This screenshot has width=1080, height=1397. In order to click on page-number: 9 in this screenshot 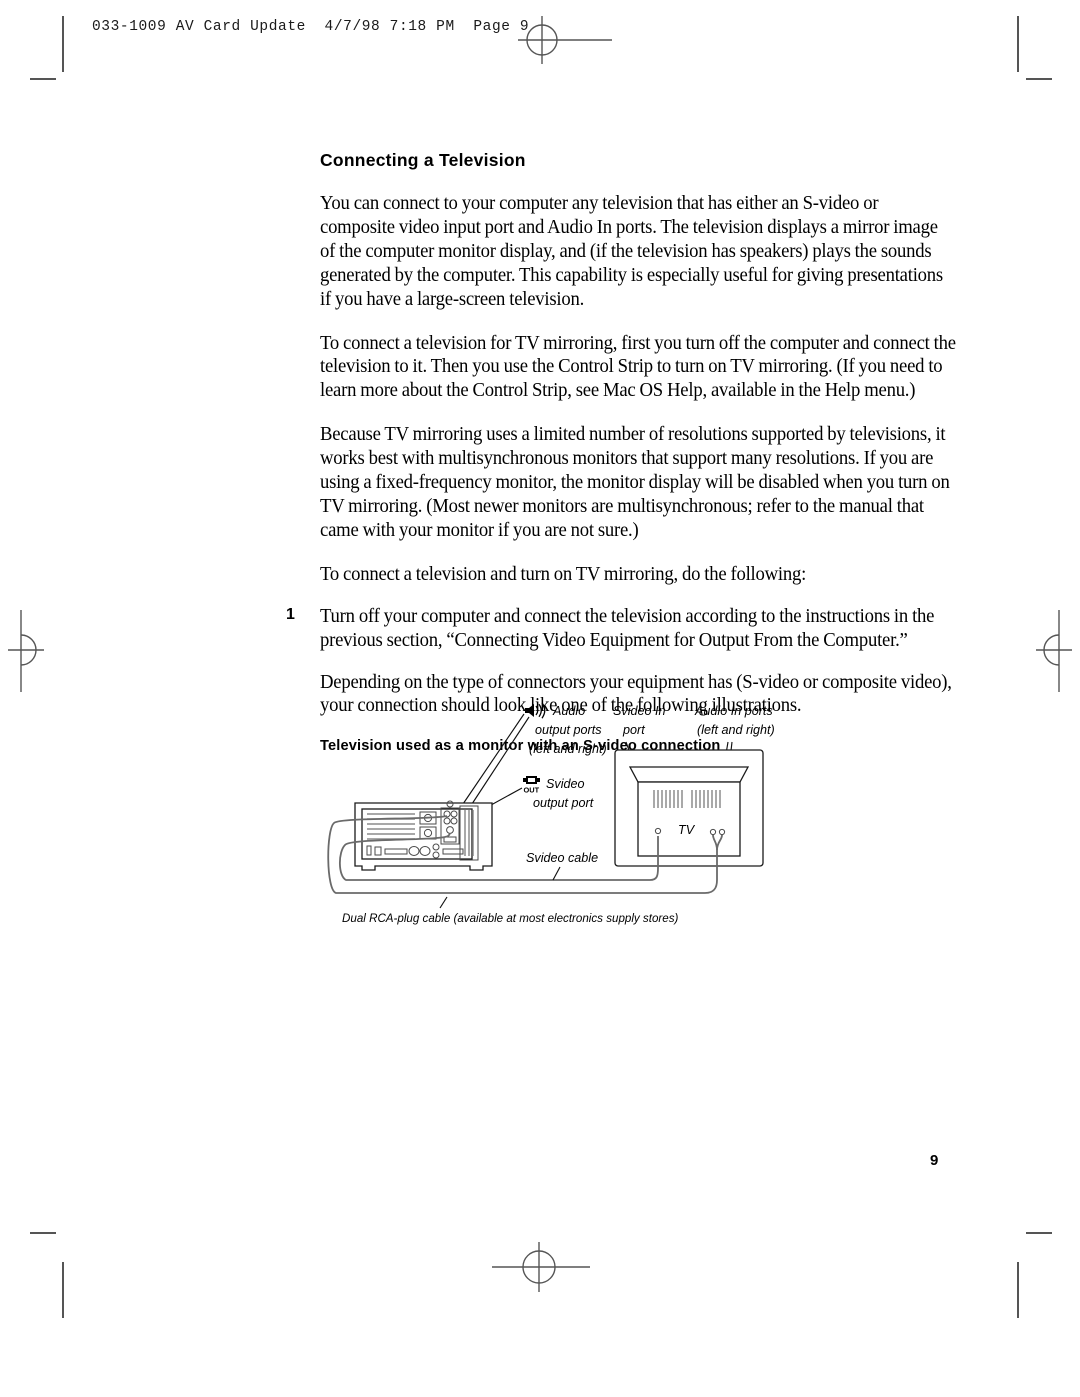, I will do `click(934, 1160)`.